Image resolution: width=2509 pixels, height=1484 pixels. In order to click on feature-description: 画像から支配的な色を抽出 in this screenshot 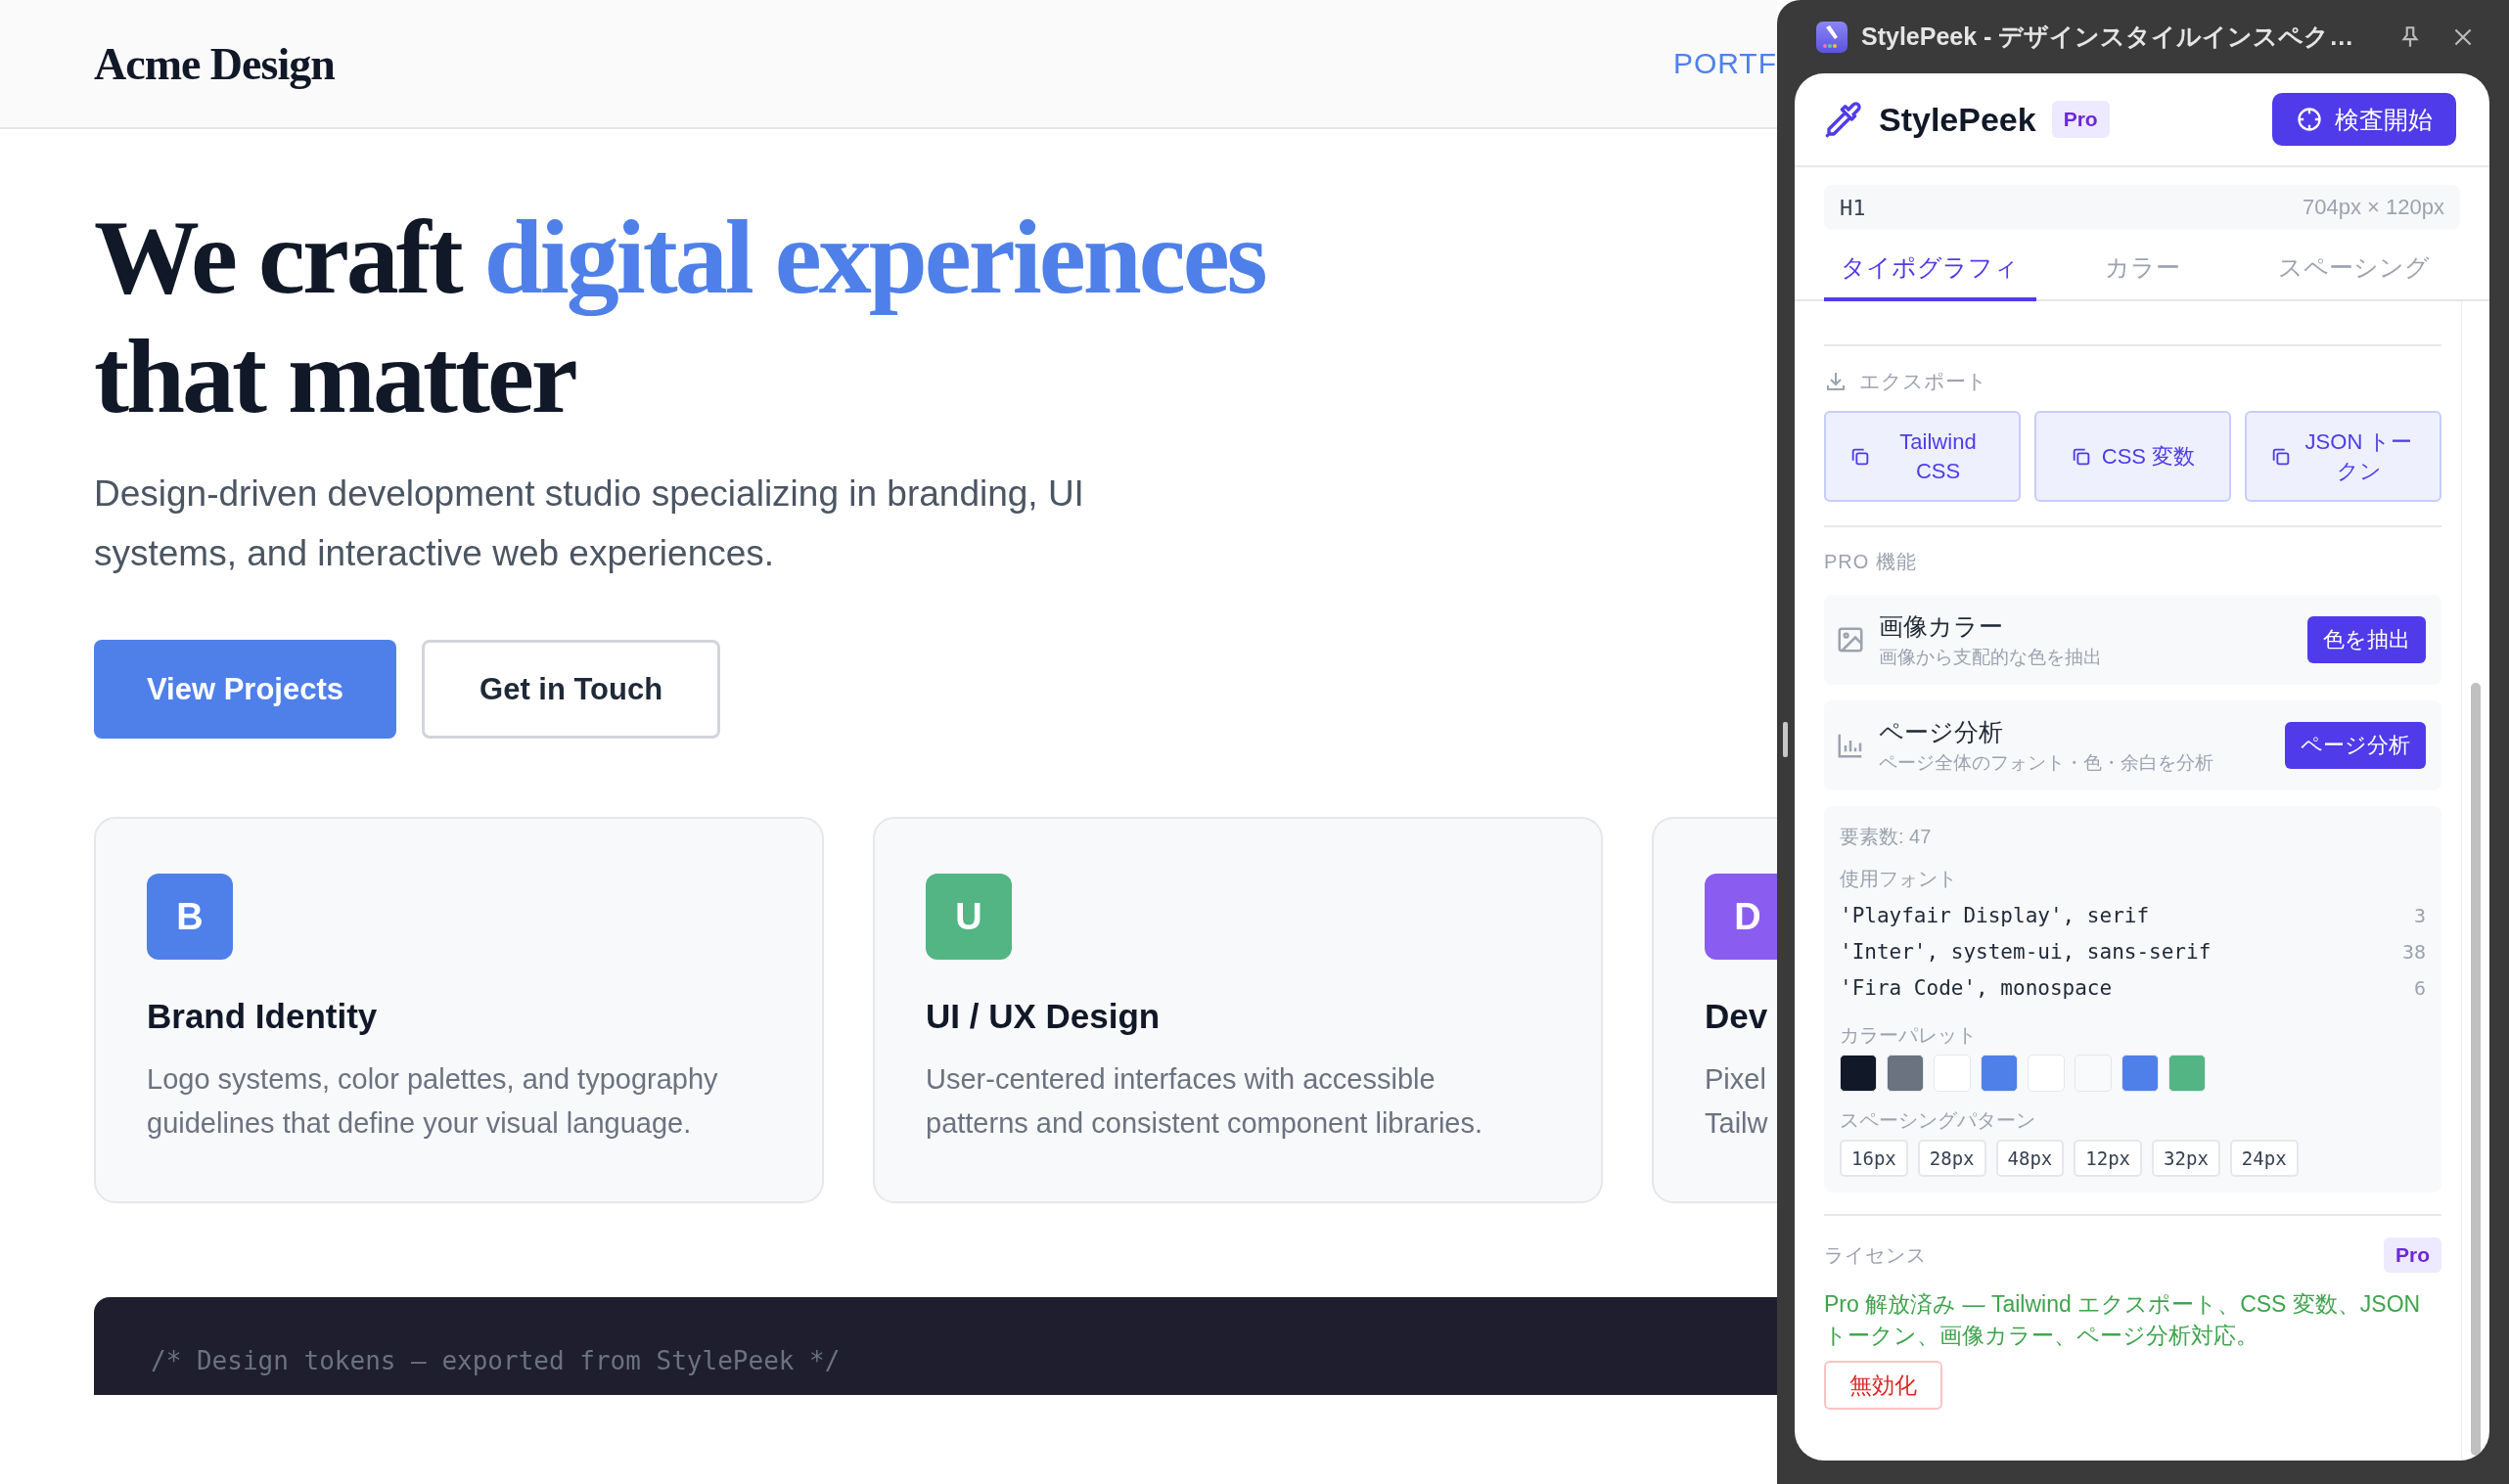, I will do `click(1991, 657)`.